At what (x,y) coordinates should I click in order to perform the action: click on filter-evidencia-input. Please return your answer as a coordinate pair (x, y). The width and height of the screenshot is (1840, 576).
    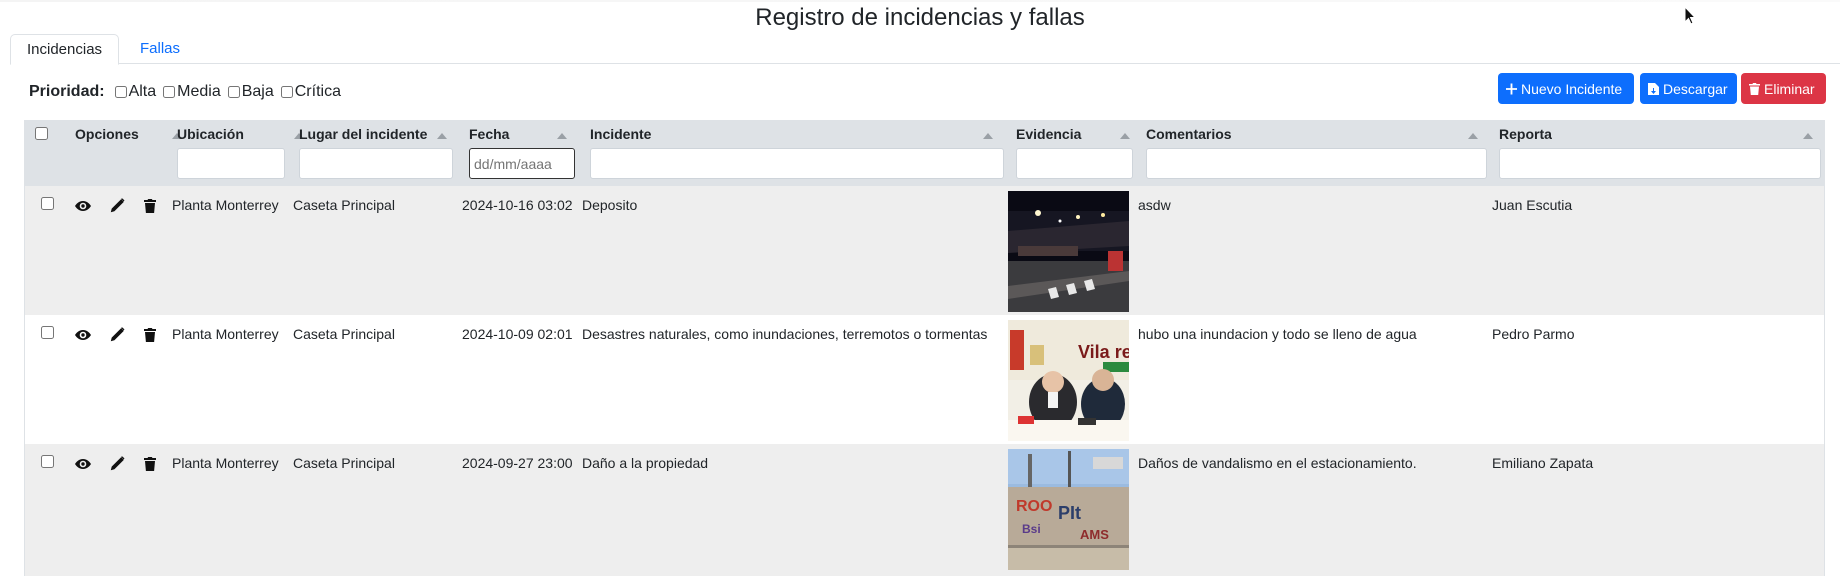
    Looking at the image, I should click on (1074, 163).